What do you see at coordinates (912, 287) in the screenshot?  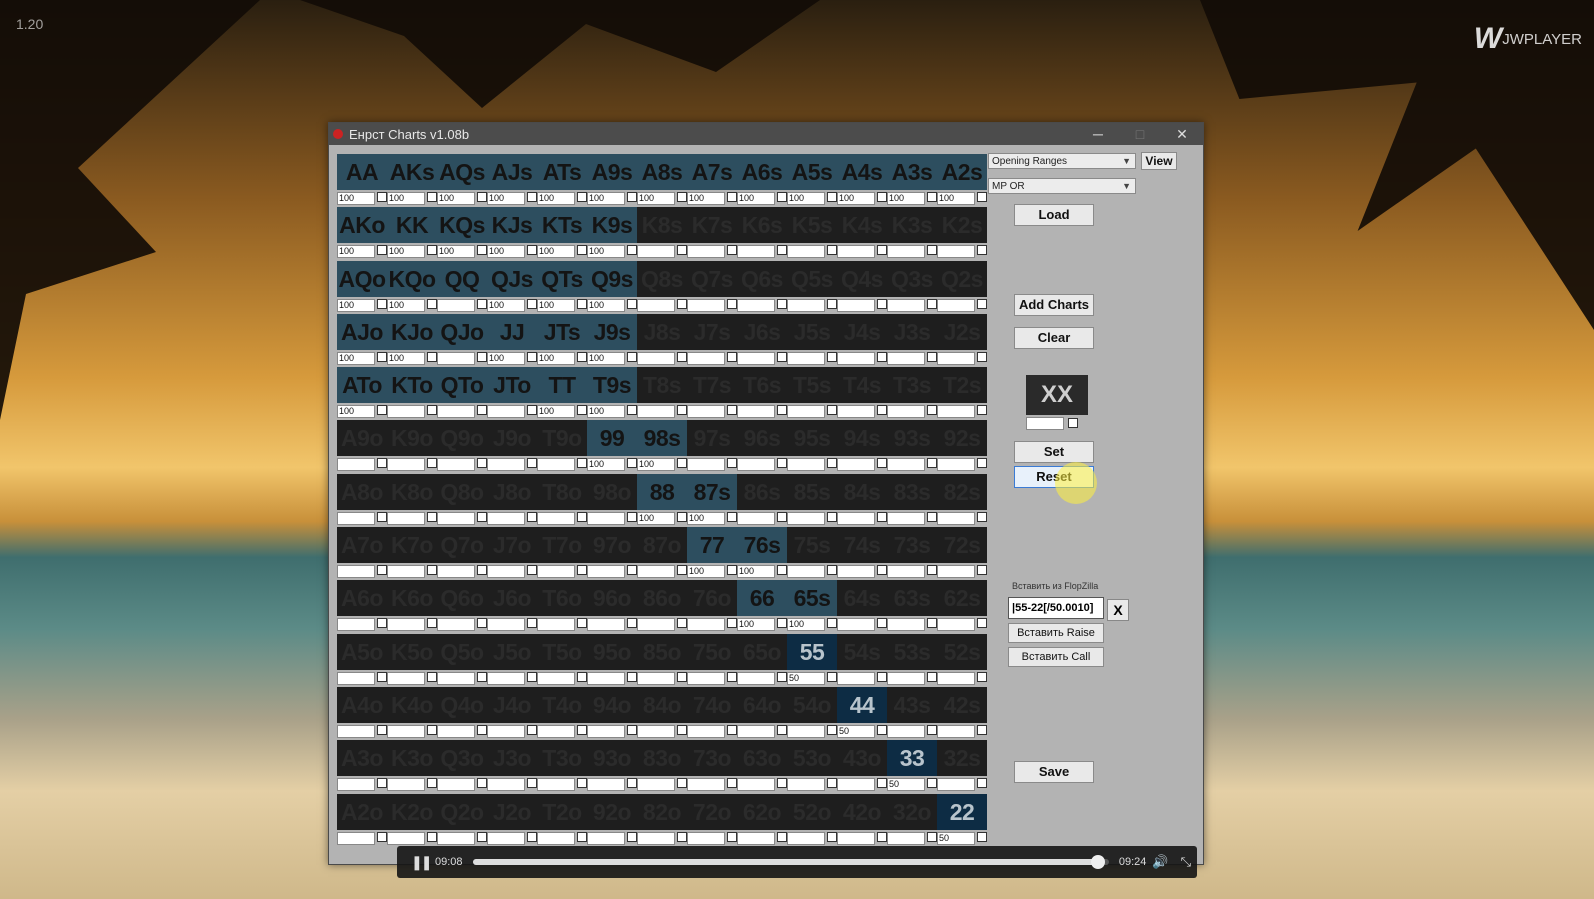 I see `hand-cell: Q3s` at bounding box center [912, 287].